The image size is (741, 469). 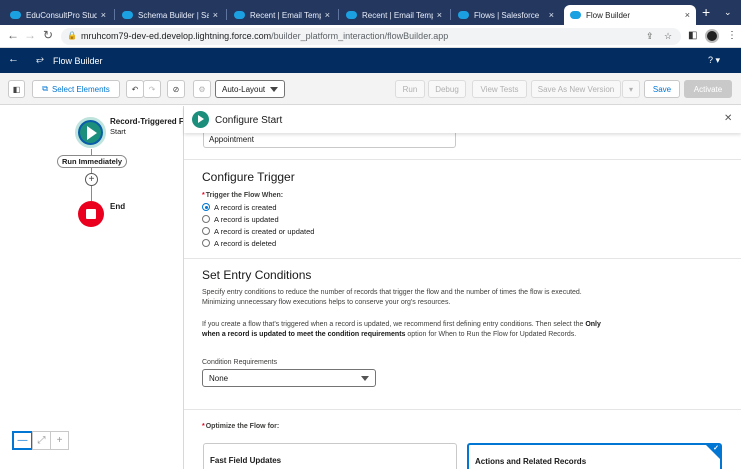 I want to click on error-warning-button: ⊘, so click(x=176, y=89).